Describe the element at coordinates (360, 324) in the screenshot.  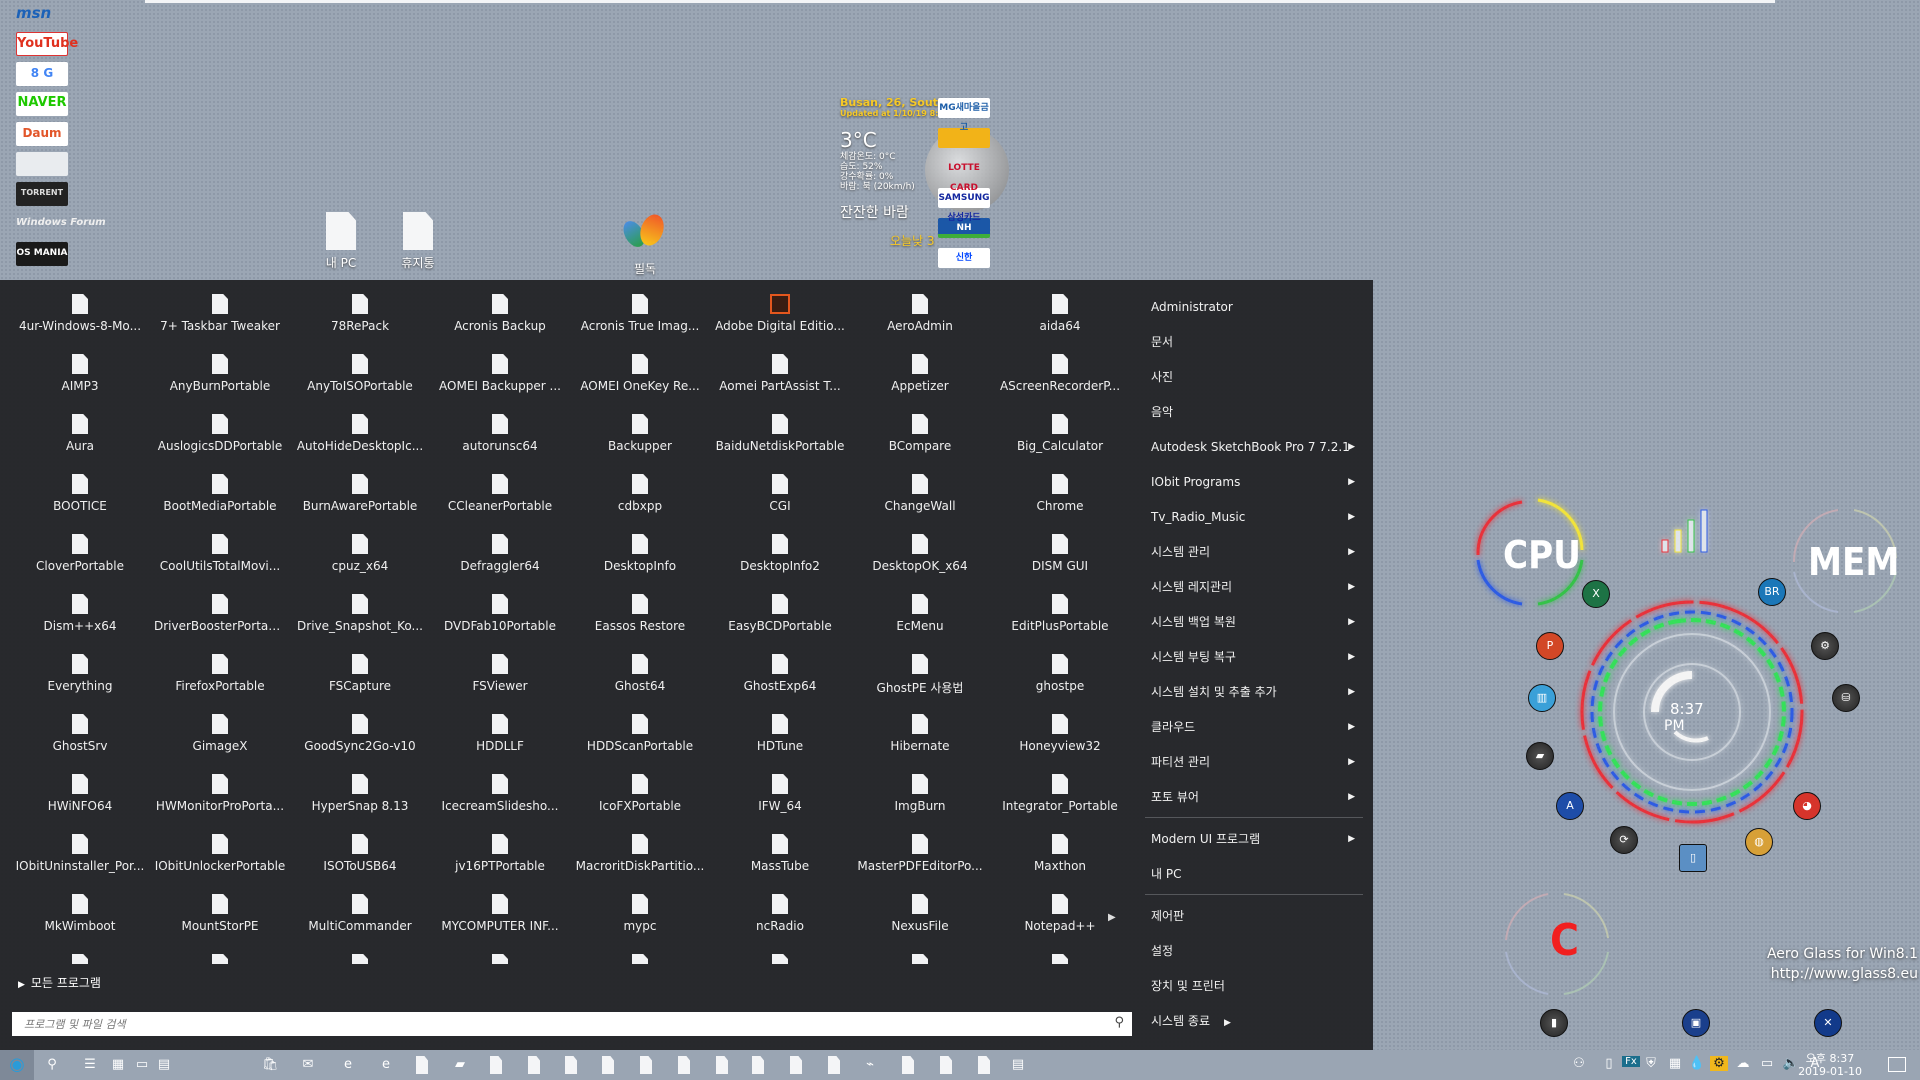
I see `app-tile: 78RePack` at that location.